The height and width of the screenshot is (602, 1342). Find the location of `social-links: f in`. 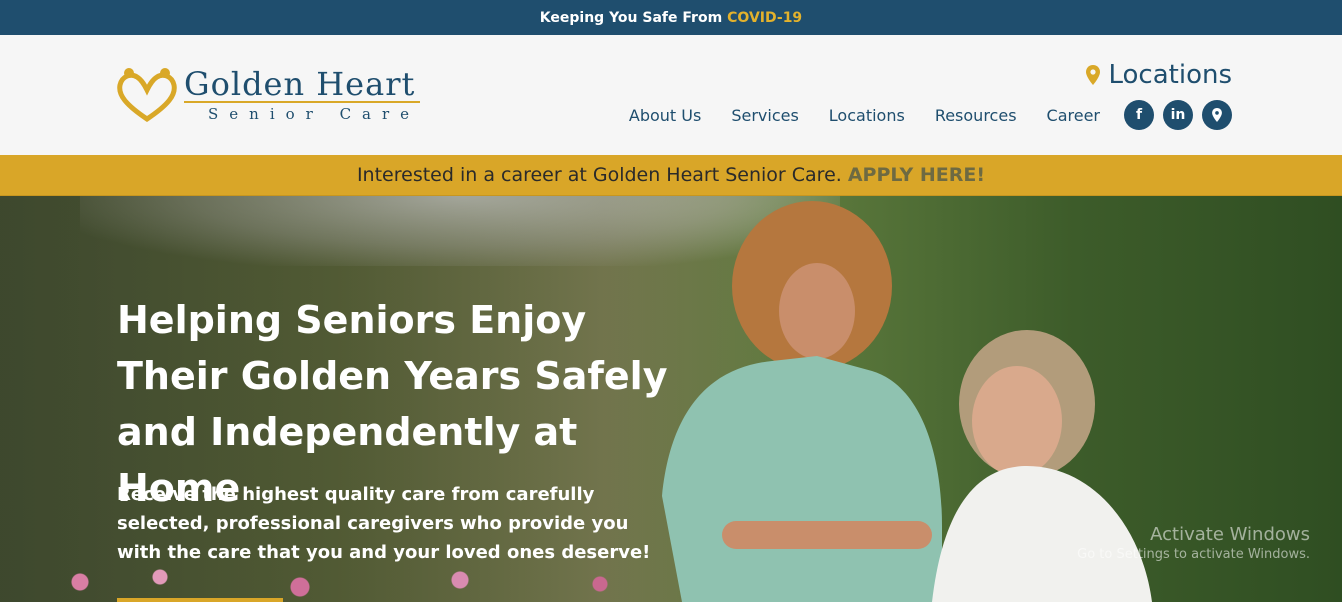

social-links: f in is located at coordinates (1178, 115).